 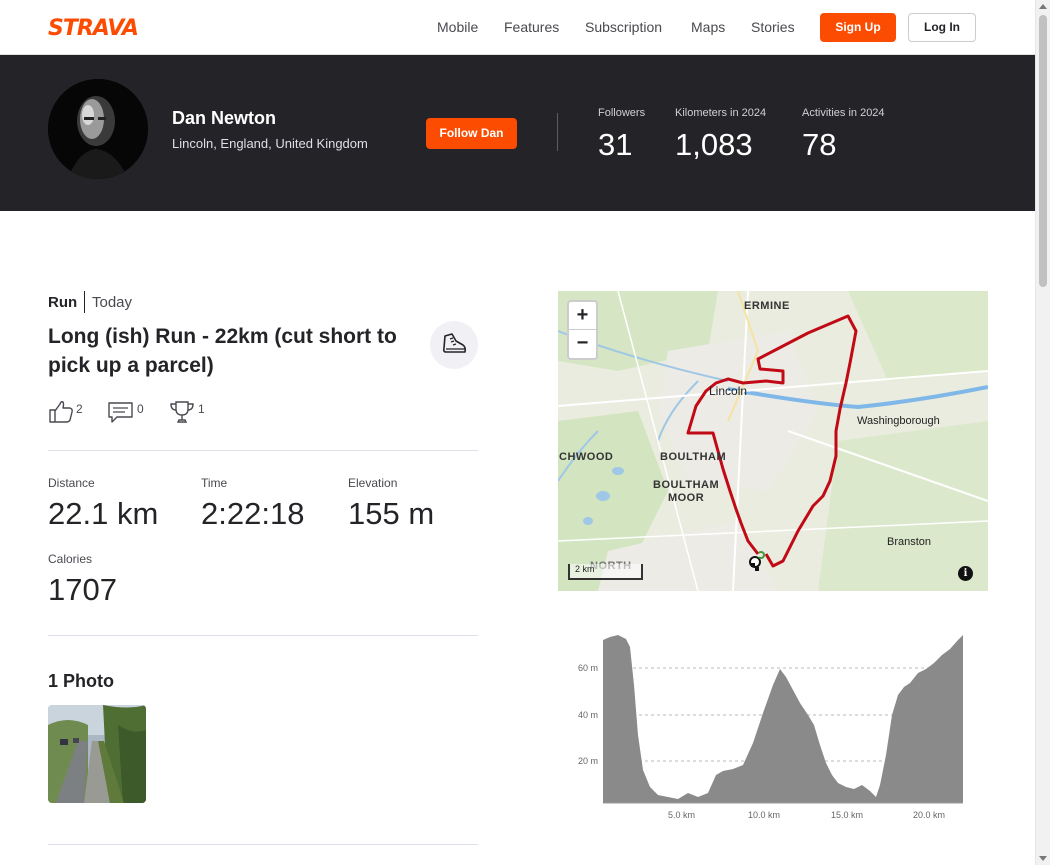 What do you see at coordinates (97, 754) in the screenshot?
I see `activity-photo` at bounding box center [97, 754].